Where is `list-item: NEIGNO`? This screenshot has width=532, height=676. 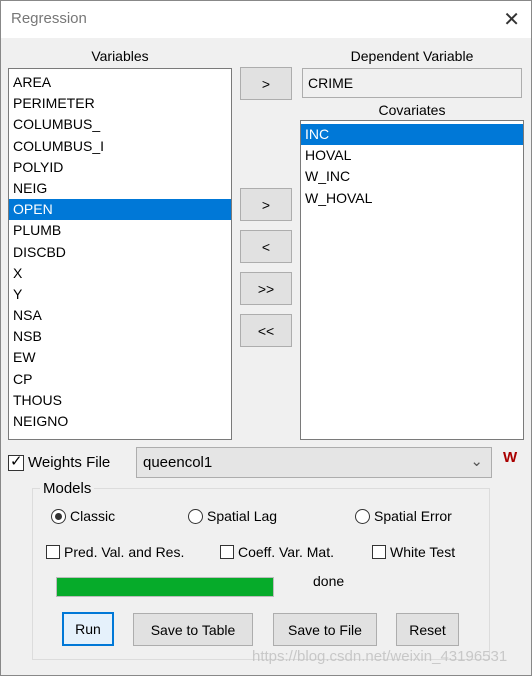
list-item: NEIGNO is located at coordinates (120, 421).